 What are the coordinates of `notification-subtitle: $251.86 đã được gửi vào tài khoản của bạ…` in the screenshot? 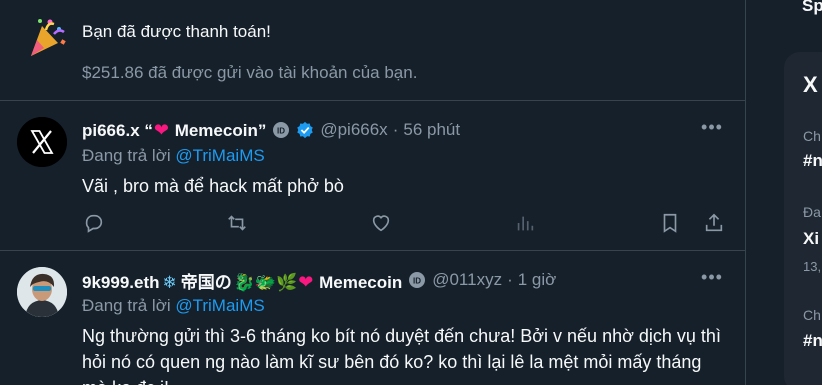 It's located at (250, 72).